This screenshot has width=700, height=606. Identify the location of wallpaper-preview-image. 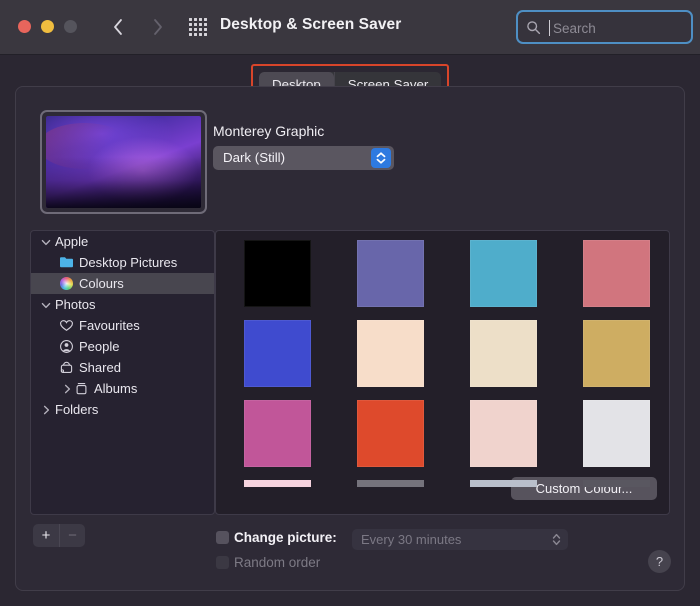
(123, 162).